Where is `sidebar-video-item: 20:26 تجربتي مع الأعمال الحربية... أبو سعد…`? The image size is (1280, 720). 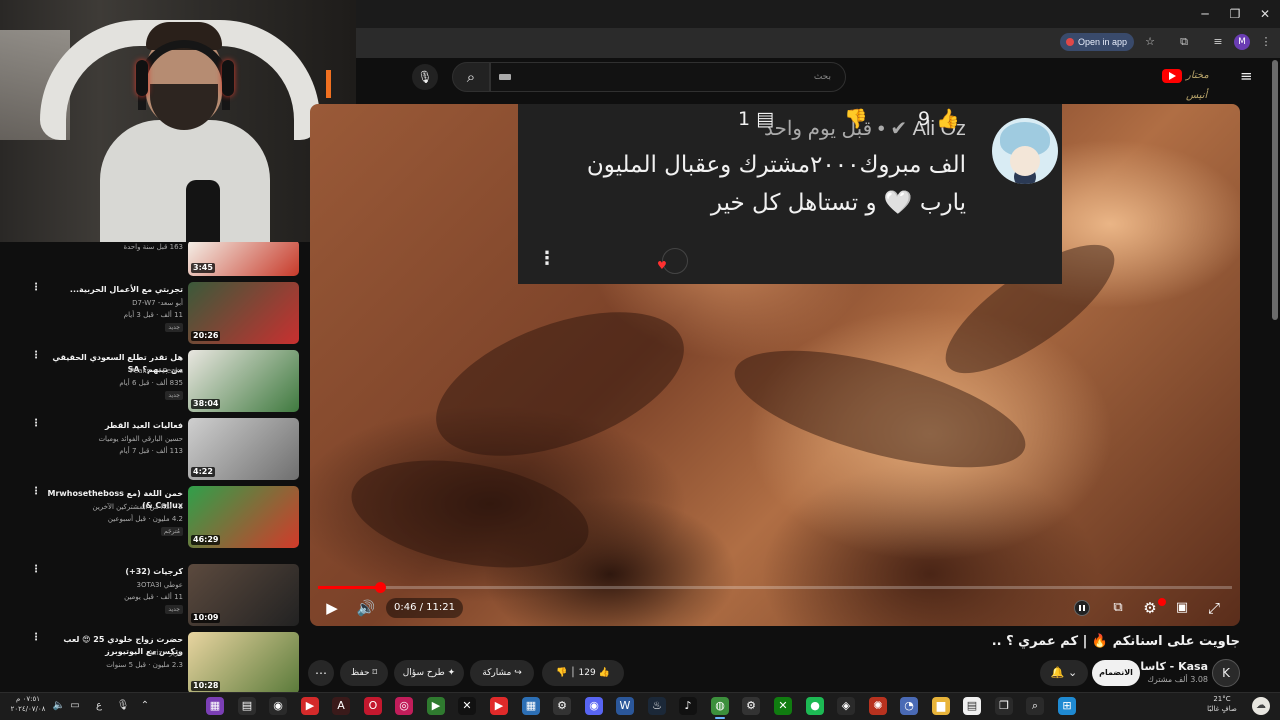 sidebar-video-item: 20:26 تجربتي مع الأعمال الحربية... أبو سعد… is located at coordinates (152, 314).